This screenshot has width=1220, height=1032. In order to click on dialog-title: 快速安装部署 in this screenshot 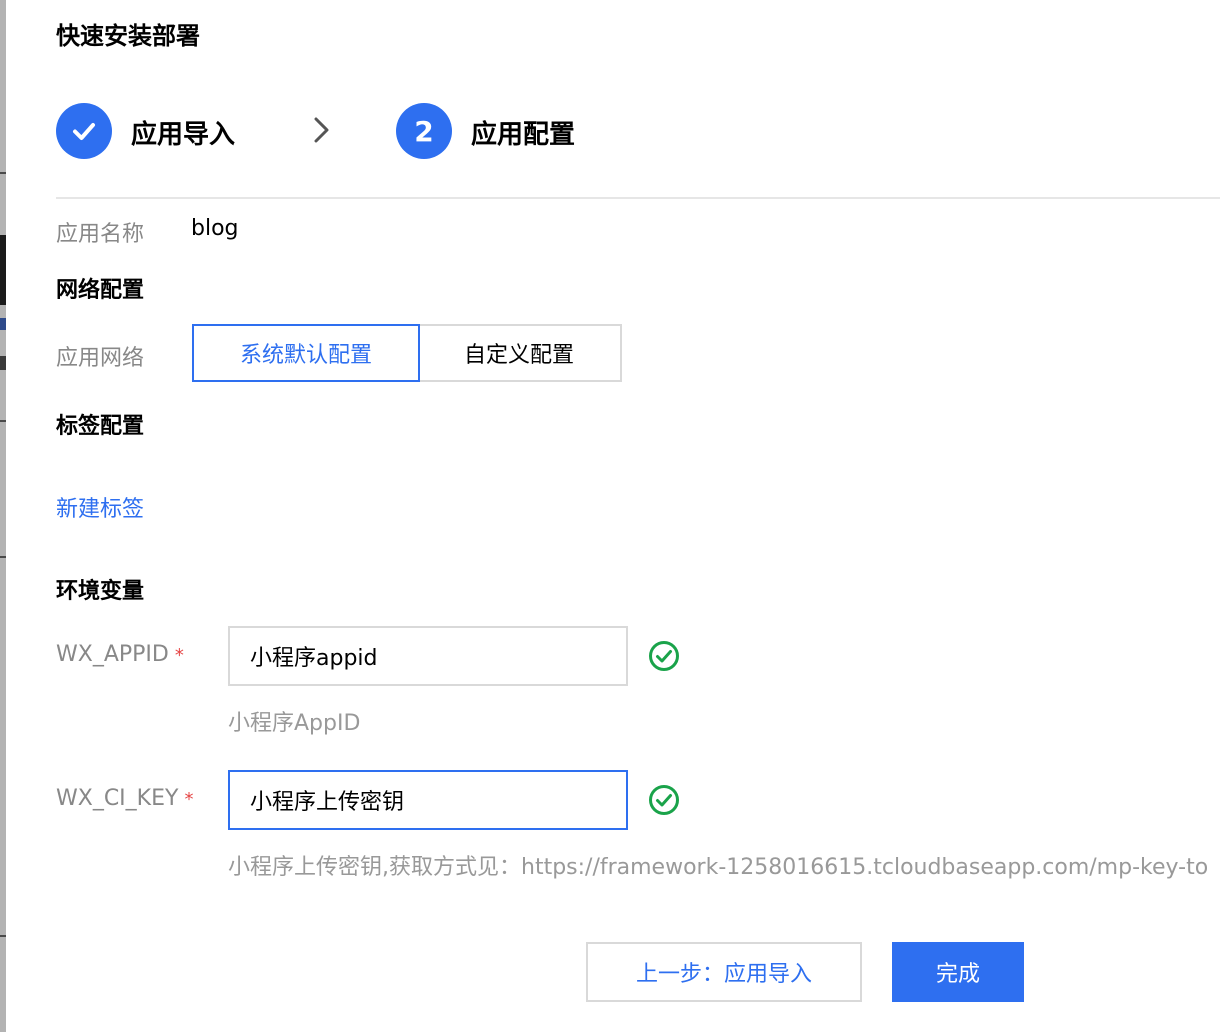, I will do `click(128, 36)`.